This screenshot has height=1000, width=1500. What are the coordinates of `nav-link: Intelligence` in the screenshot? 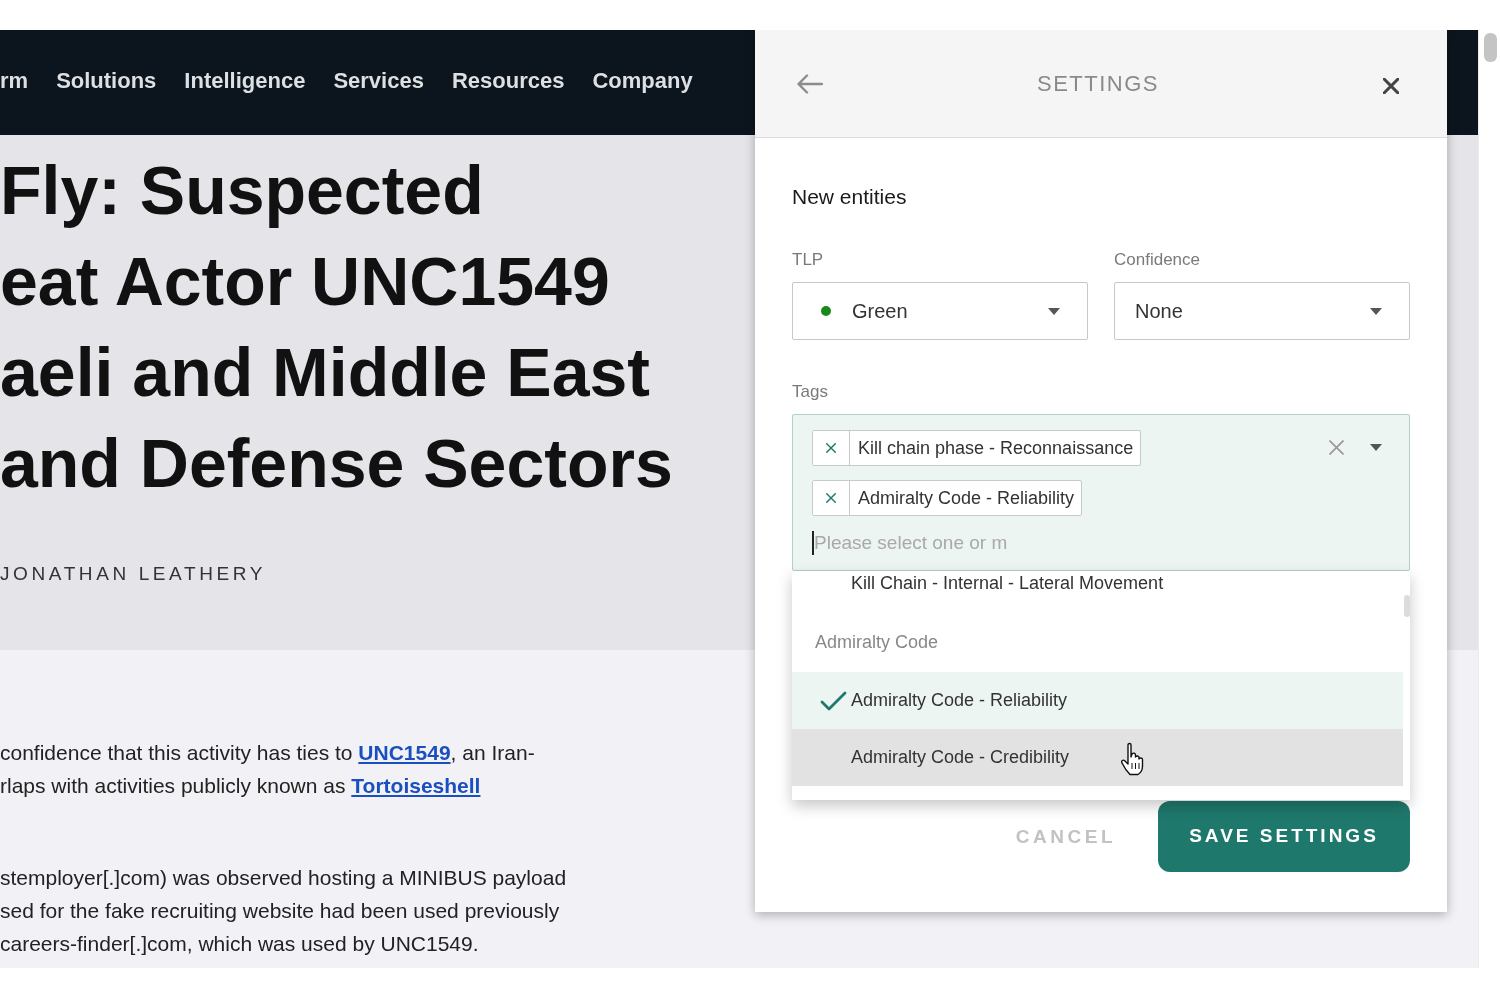 It's located at (245, 80).